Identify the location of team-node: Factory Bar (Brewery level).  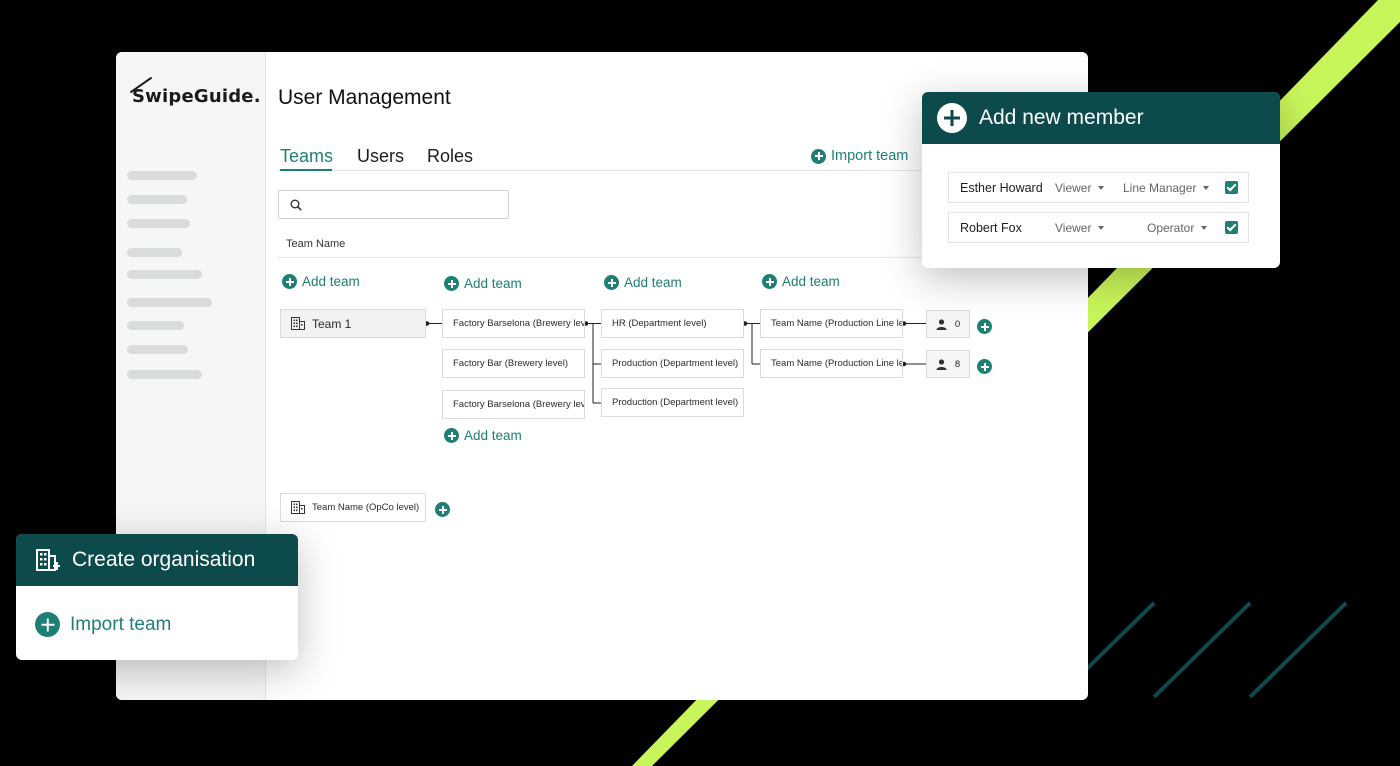
(513, 363).